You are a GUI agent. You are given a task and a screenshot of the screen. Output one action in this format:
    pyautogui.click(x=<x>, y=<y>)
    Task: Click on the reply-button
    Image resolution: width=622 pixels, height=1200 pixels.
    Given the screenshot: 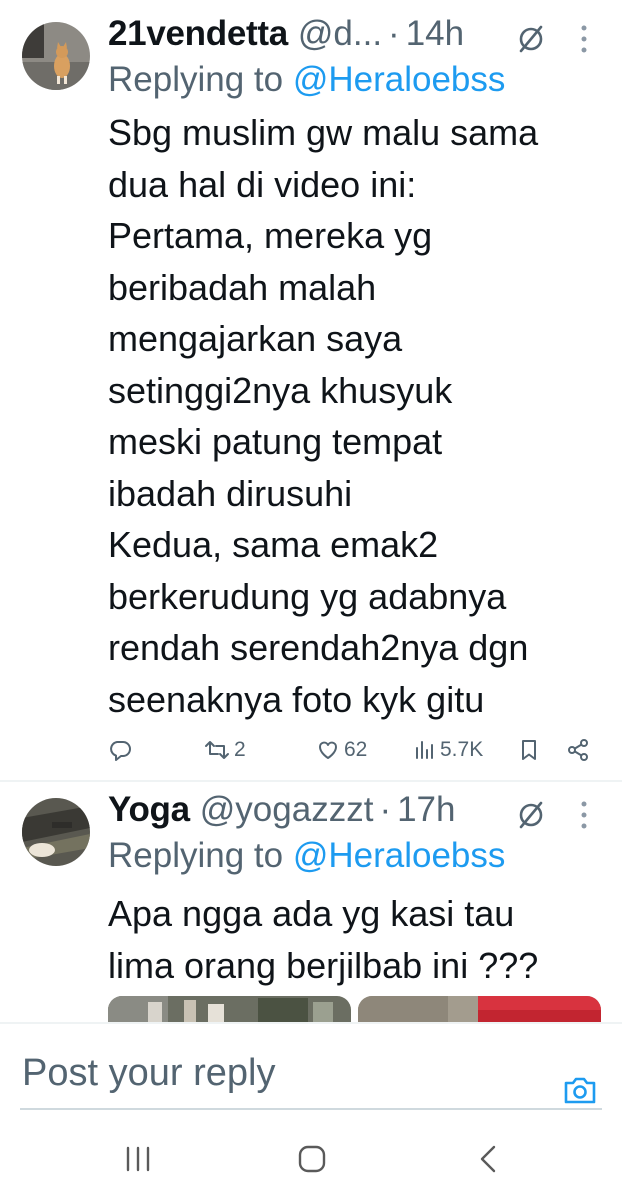 What is the action you would take?
    pyautogui.click(x=120, y=750)
    